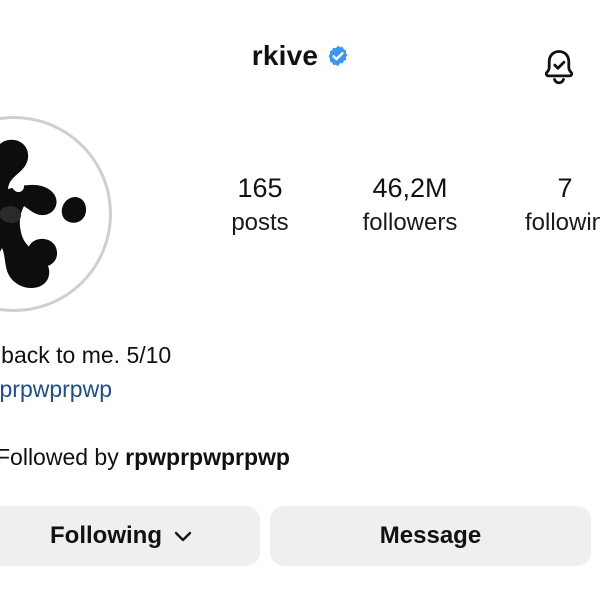 This screenshot has height=600, width=600. Describe the element at coordinates (559, 67) in the screenshot. I see `bell-icon` at that location.